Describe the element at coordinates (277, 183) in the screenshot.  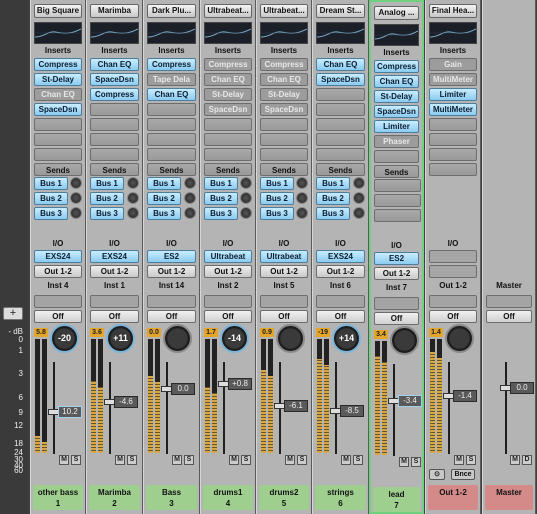
I see `send-slot: Bus 1` at that location.